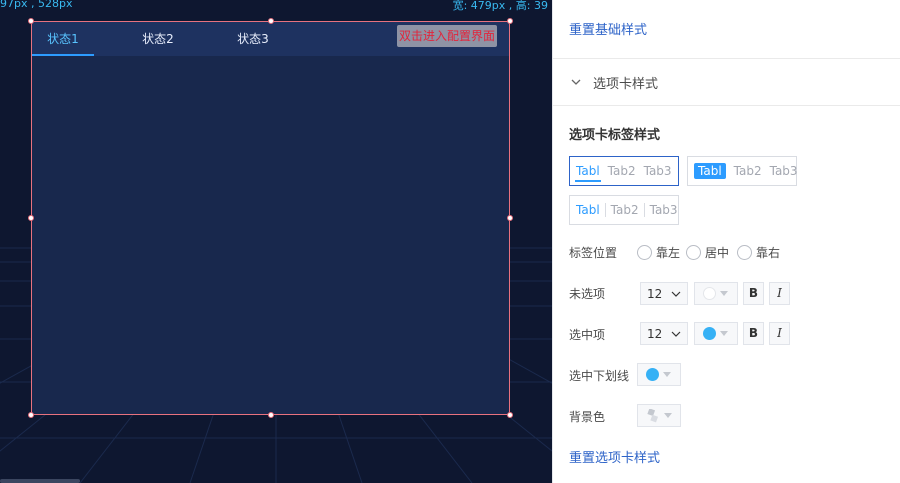 This screenshot has height=483, width=900. I want to click on radio-label: 靠左, so click(668, 253).